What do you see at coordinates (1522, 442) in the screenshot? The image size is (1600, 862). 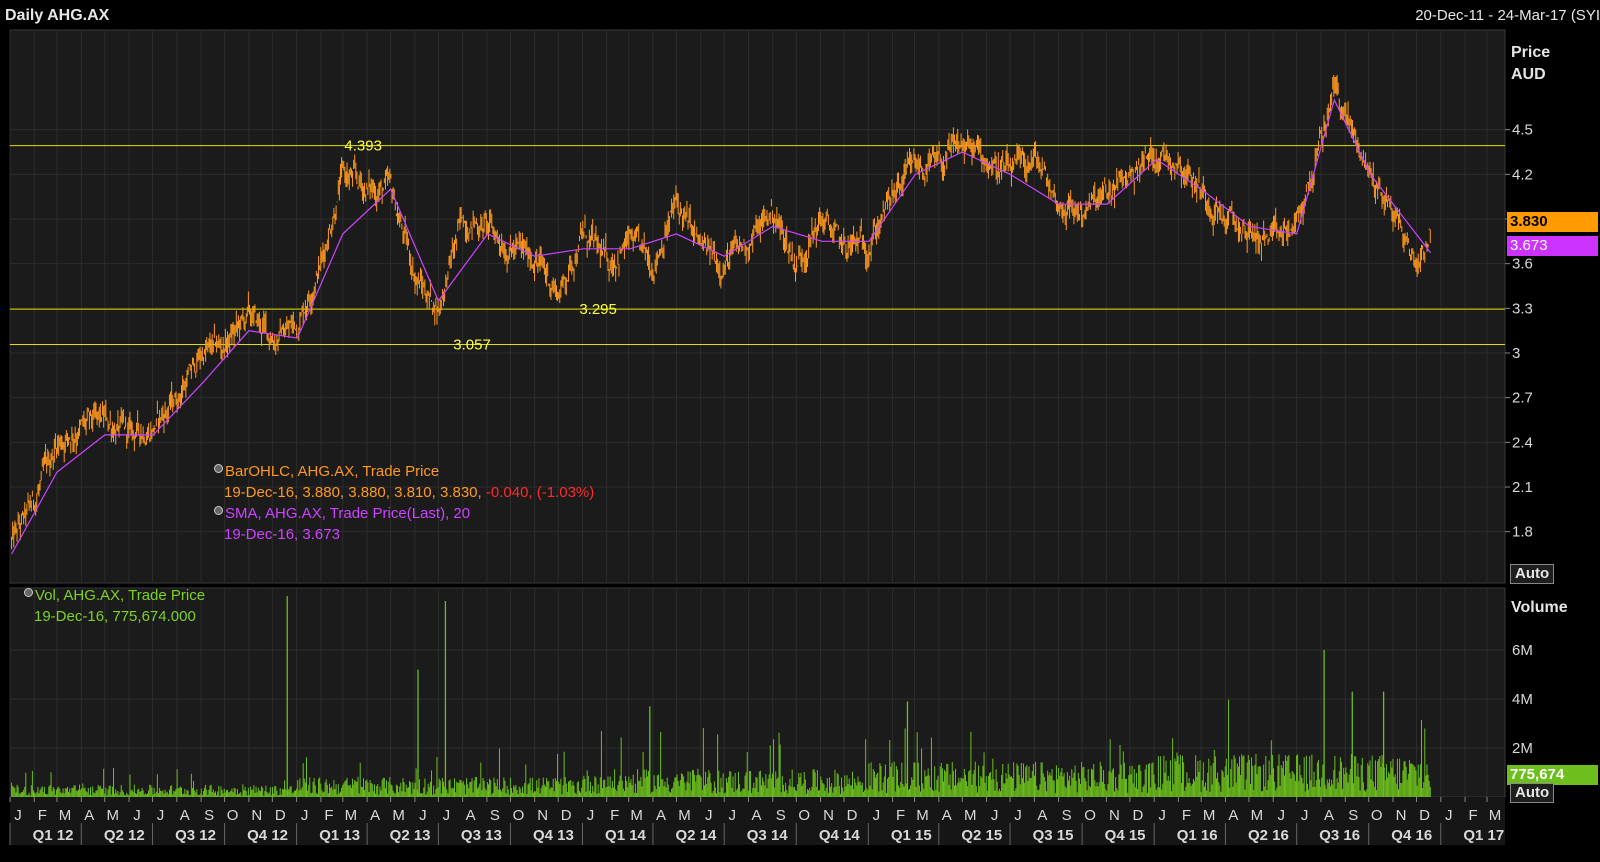 I see `price-tick-label: 2.4` at bounding box center [1522, 442].